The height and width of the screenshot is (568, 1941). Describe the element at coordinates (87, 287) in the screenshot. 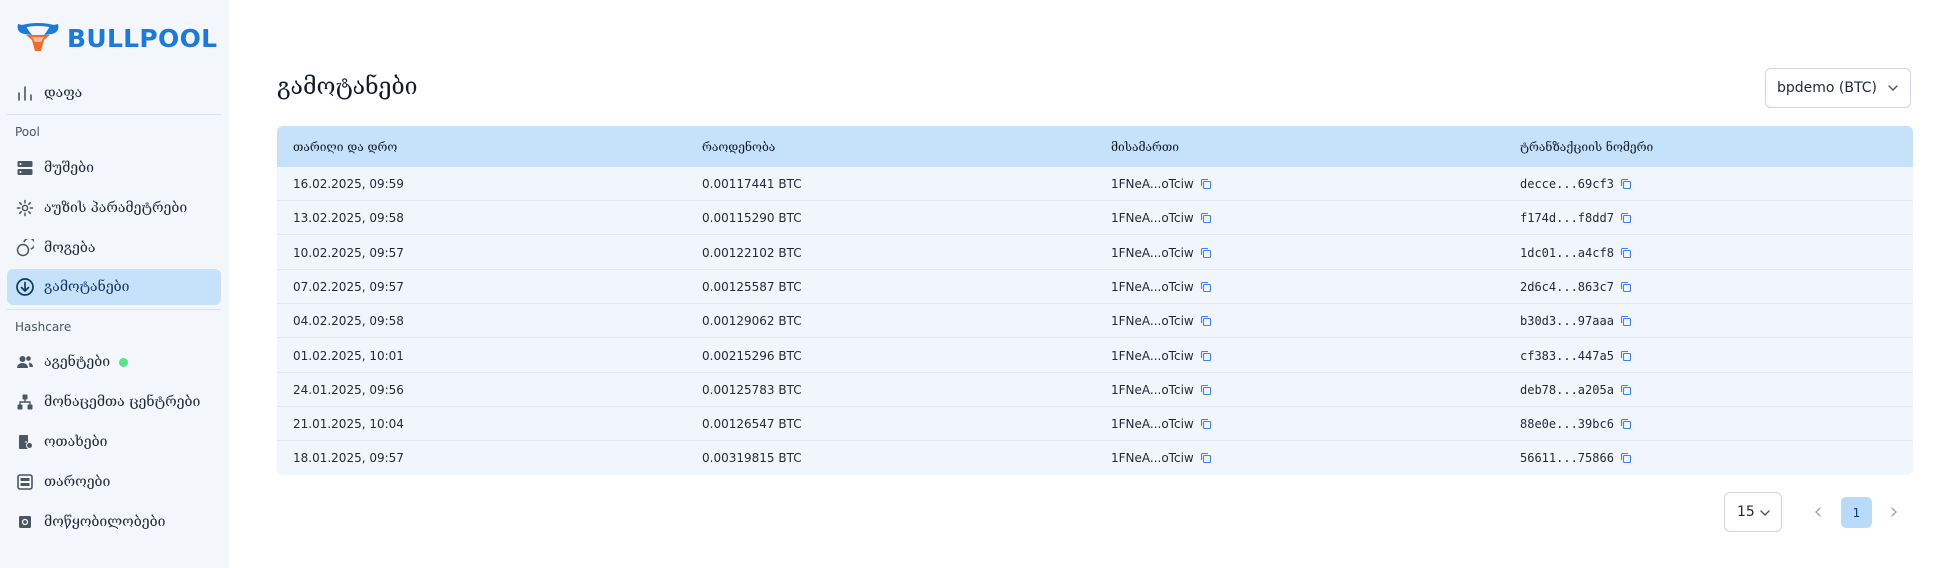

I see `sidebar-item-label: გამოტანები` at that location.